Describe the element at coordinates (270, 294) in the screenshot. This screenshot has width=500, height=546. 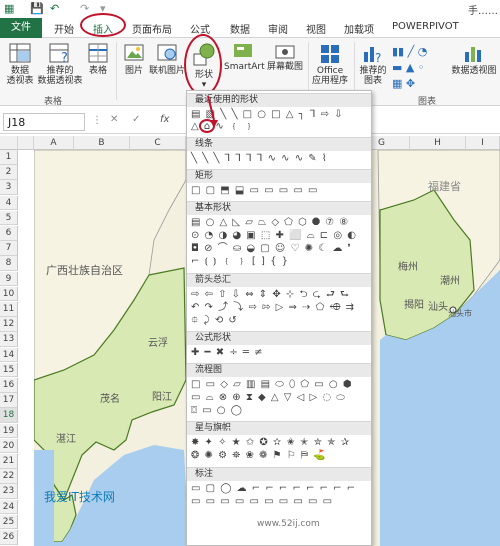
I see `block-arrows-row: ⇨ ⇦ ⇧ ⇩ ⇔ ⇕ ✥ ⊹ ⮌ ⮎ ⮐ ⮑` at that location.